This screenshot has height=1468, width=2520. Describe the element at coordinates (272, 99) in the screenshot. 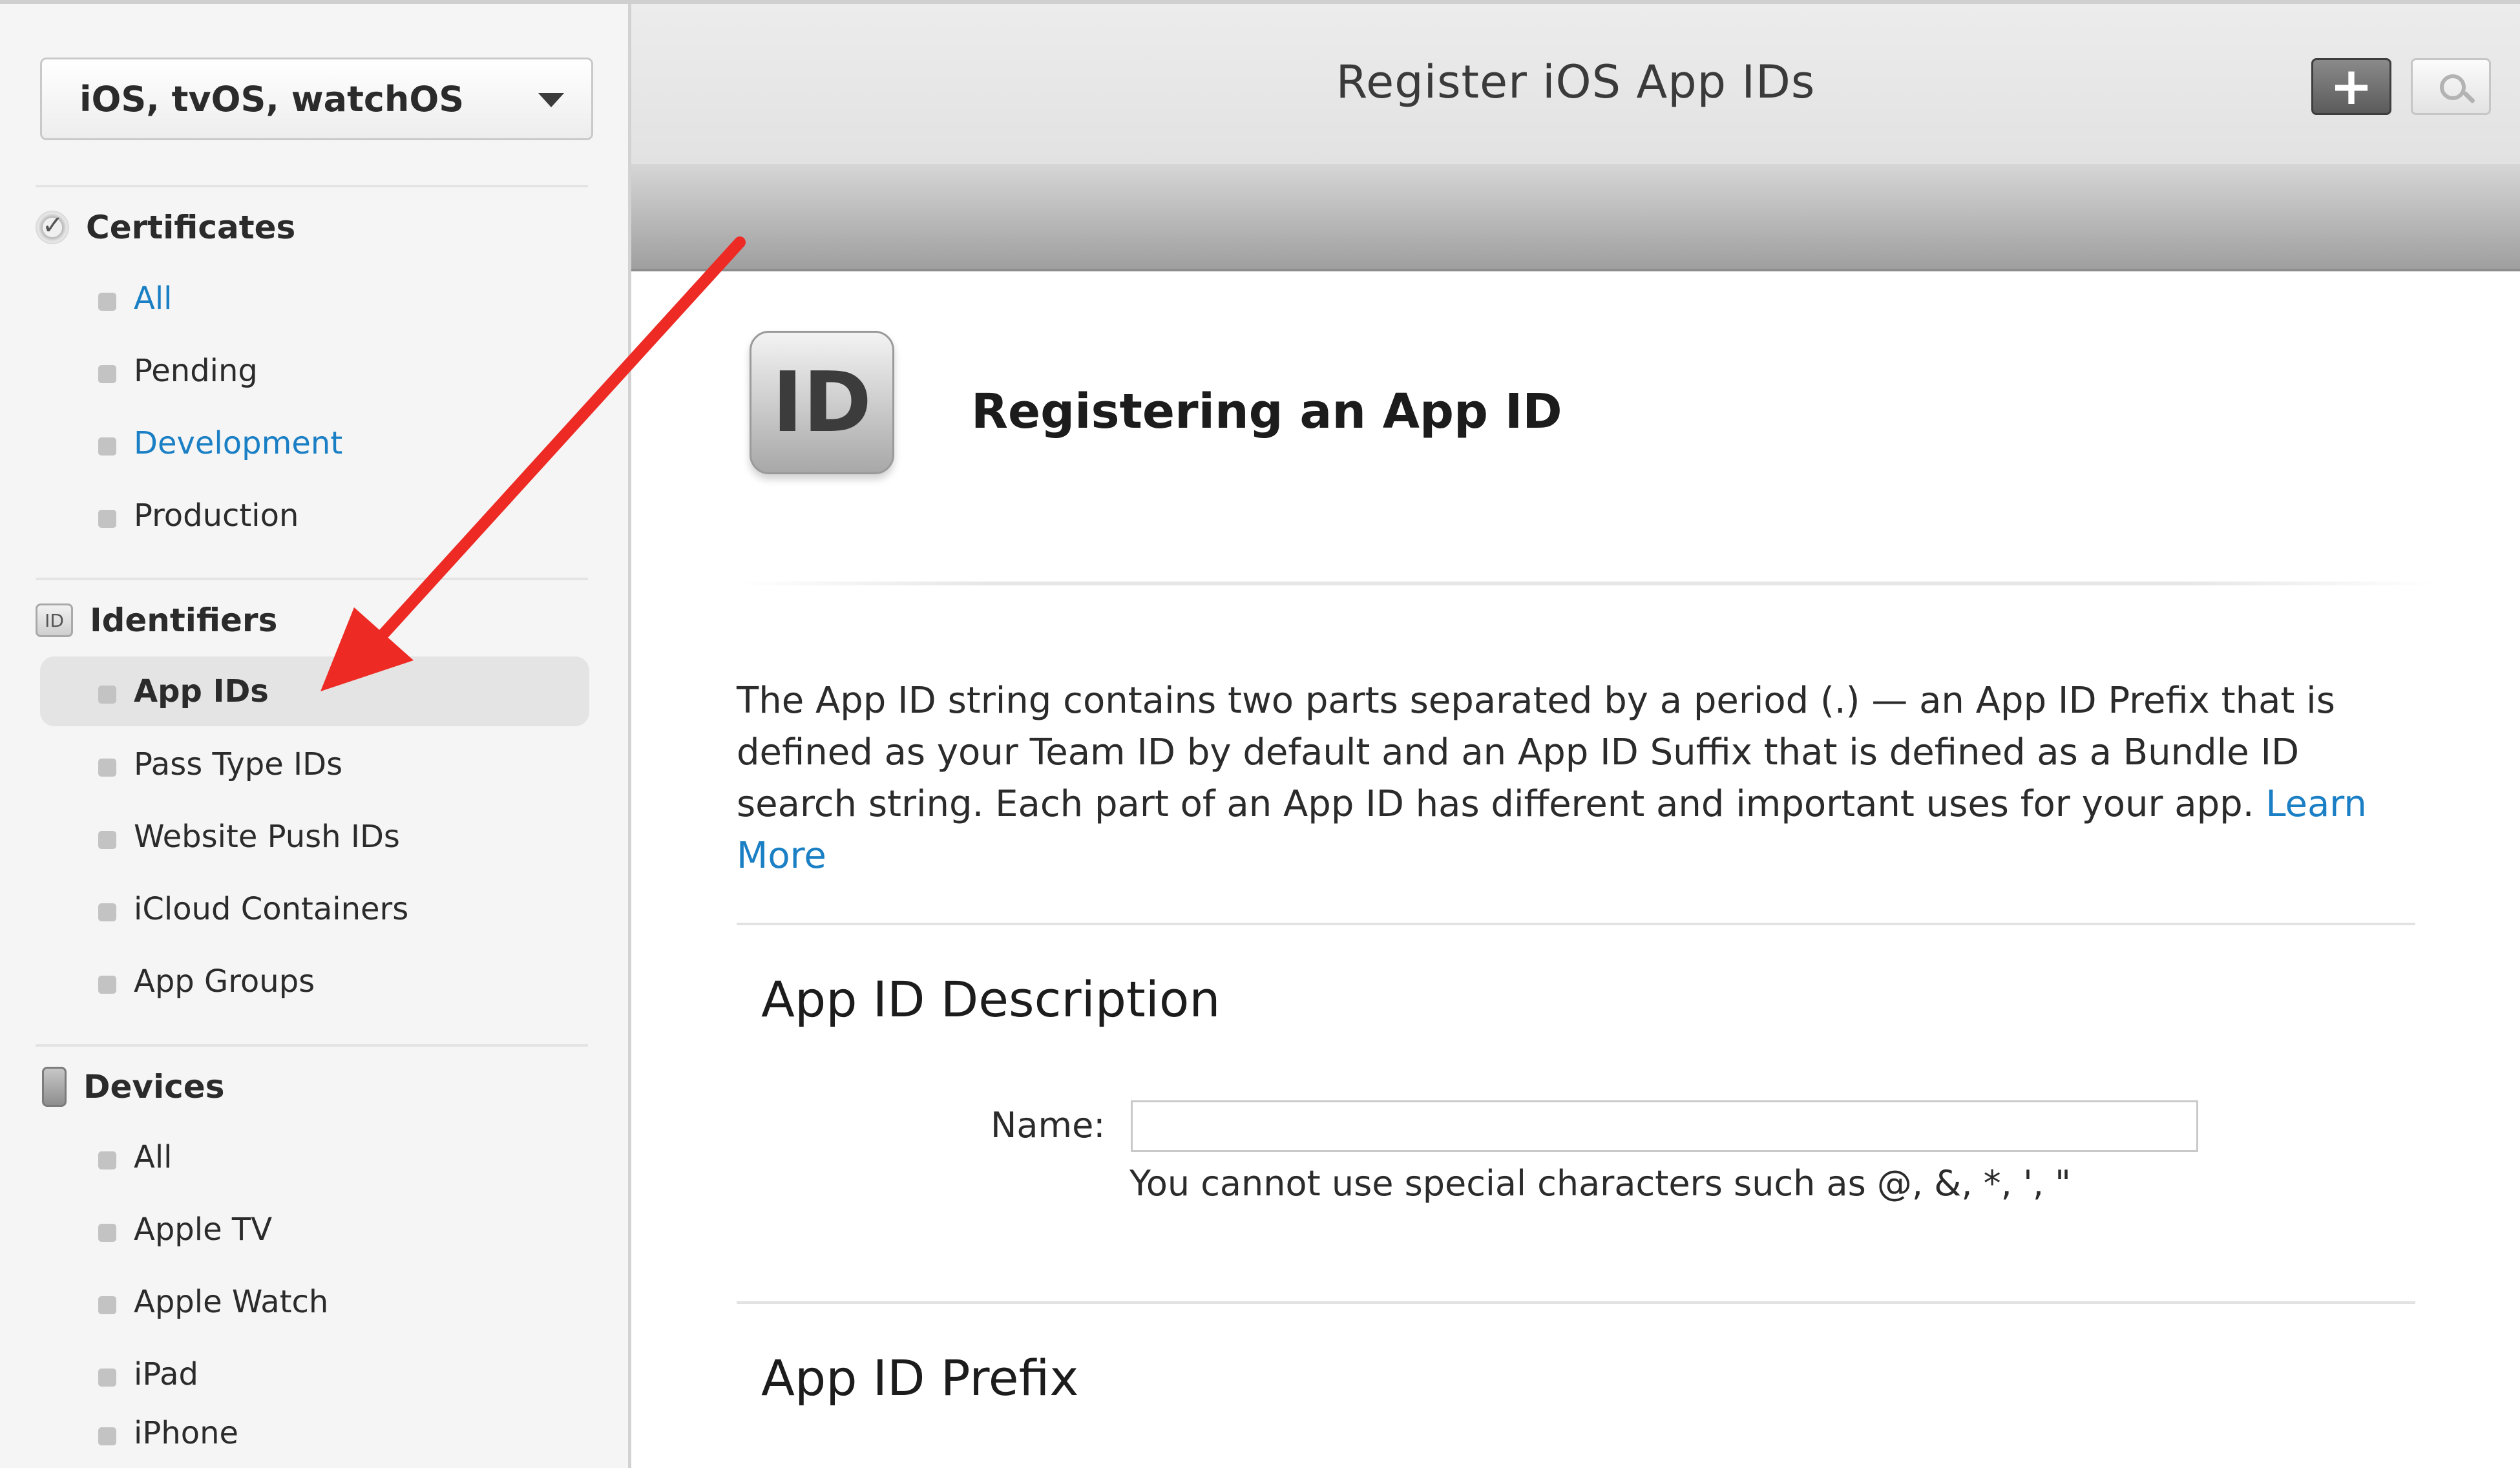

I see `platform-select-value: iOS, tvOS, watchOS` at that location.